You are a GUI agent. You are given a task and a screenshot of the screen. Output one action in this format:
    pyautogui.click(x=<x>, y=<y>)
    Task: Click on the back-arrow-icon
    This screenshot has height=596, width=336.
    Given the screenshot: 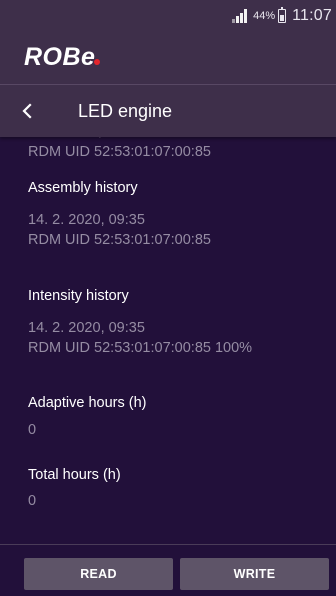 What is the action you would take?
    pyautogui.click(x=42, y=111)
    